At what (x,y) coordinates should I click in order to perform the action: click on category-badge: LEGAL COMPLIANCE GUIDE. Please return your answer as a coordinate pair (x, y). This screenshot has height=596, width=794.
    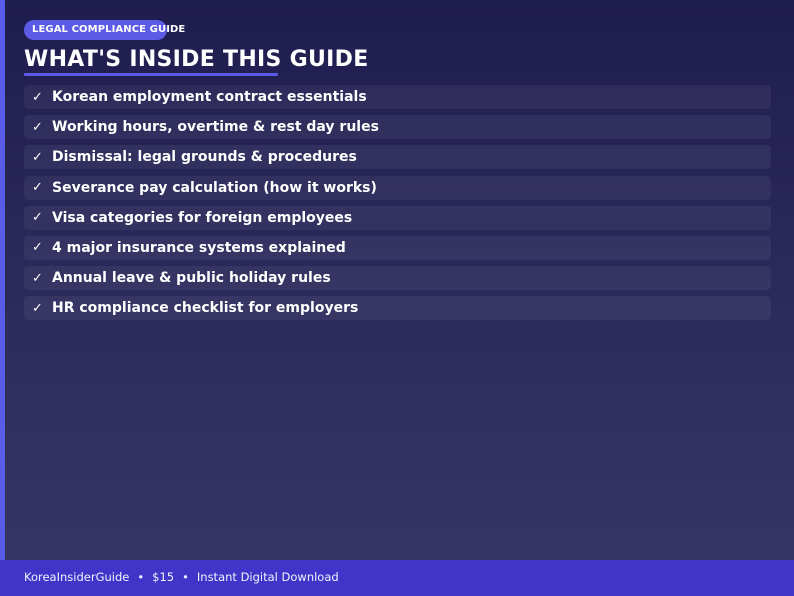
    Looking at the image, I should click on (104, 30).